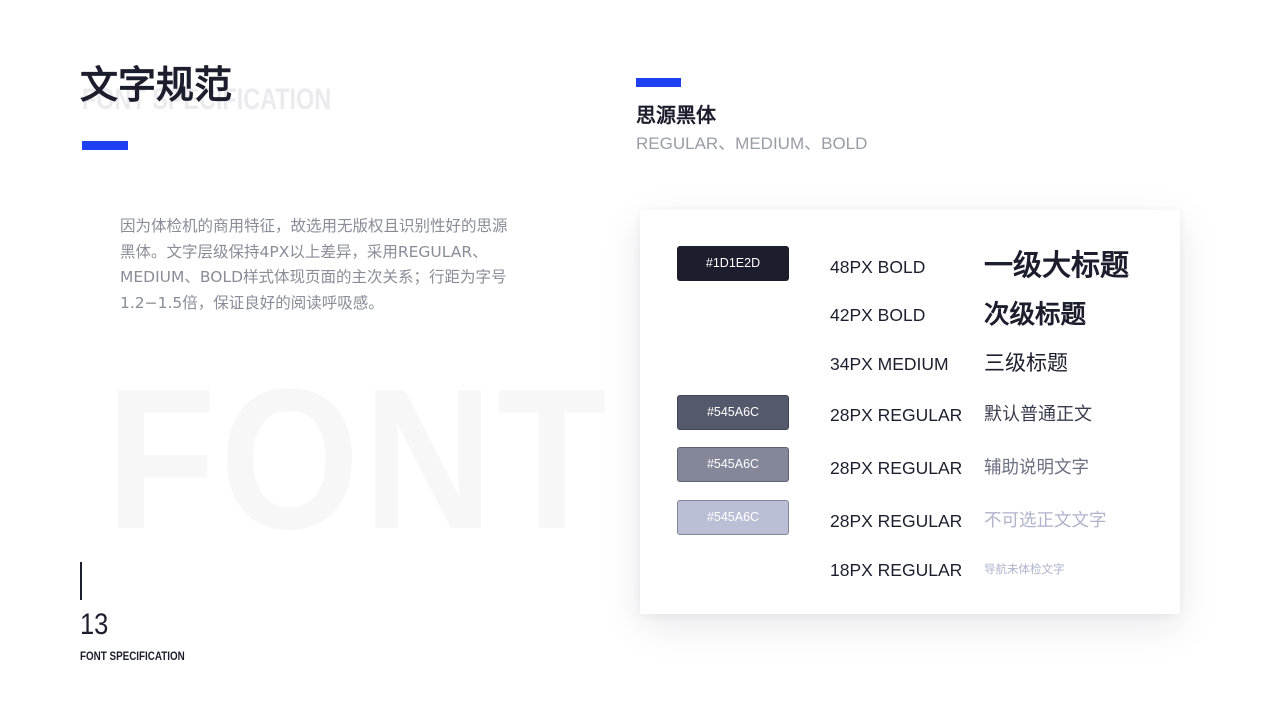 This screenshot has width=1280, height=720. What do you see at coordinates (252, 302) in the screenshot?
I see `intro-line: 1.2−1.5倍，保证良好的阅读呼吸感。` at bounding box center [252, 302].